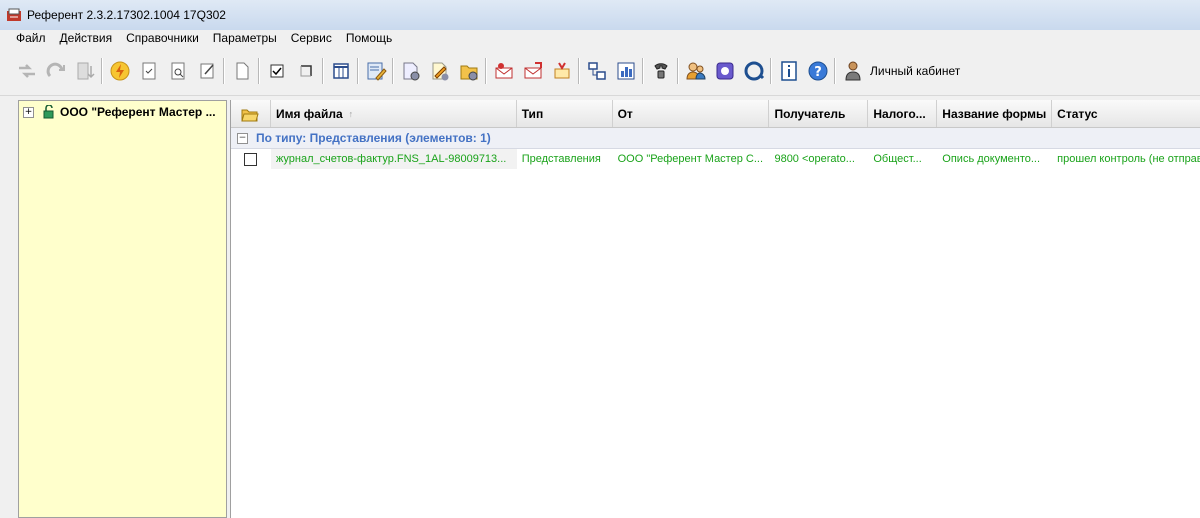  What do you see at coordinates (1128, 159) in the screenshot?
I see `cell-status: прошел контроль (не отправ` at bounding box center [1128, 159].